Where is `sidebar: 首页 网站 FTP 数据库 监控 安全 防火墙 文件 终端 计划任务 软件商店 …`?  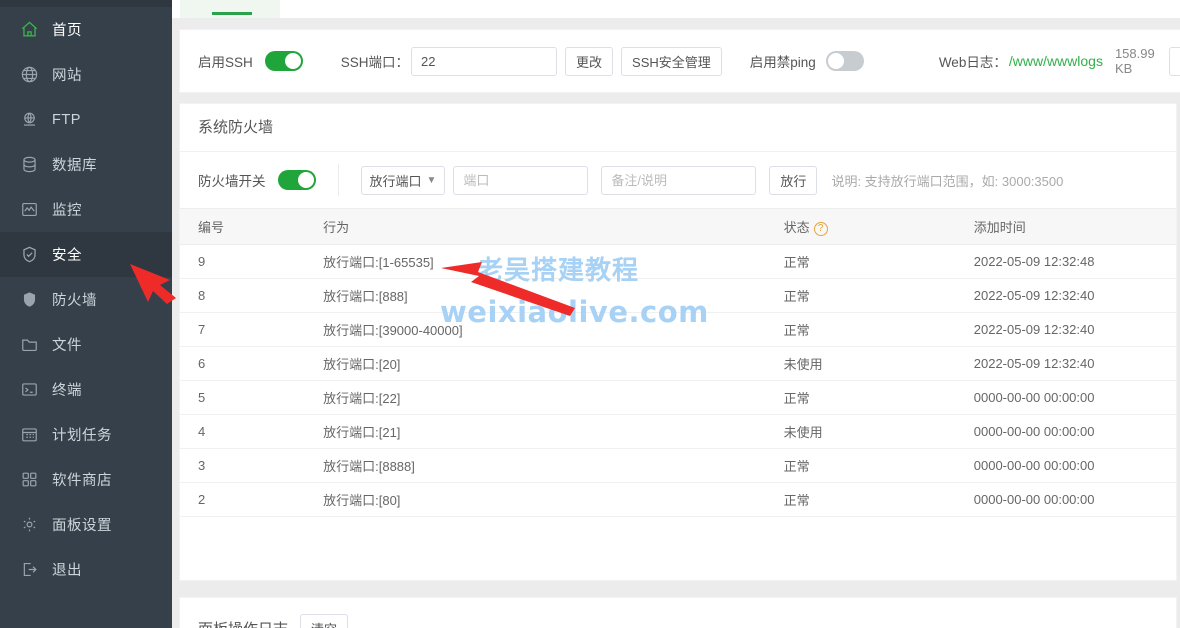 sidebar: 首页 网站 FTP 数据库 监控 安全 防火墙 文件 终端 计划任务 软件商店 … is located at coordinates (86, 314).